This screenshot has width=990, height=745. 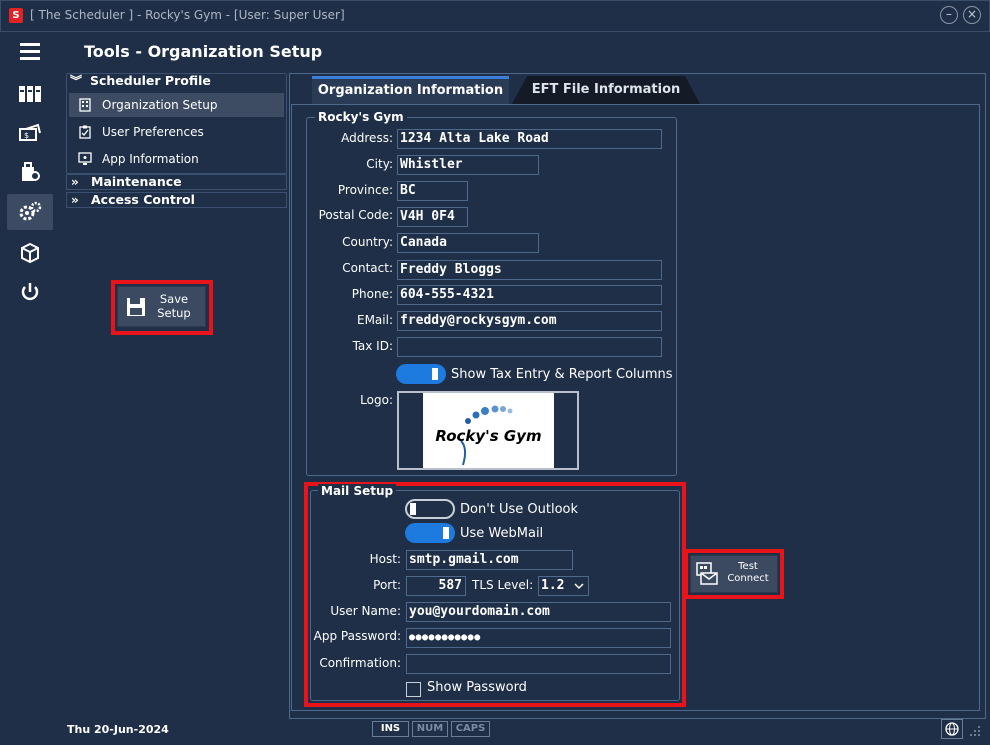 What do you see at coordinates (488, 436) in the screenshot?
I see `logo-text: Rocky's Gym` at bounding box center [488, 436].